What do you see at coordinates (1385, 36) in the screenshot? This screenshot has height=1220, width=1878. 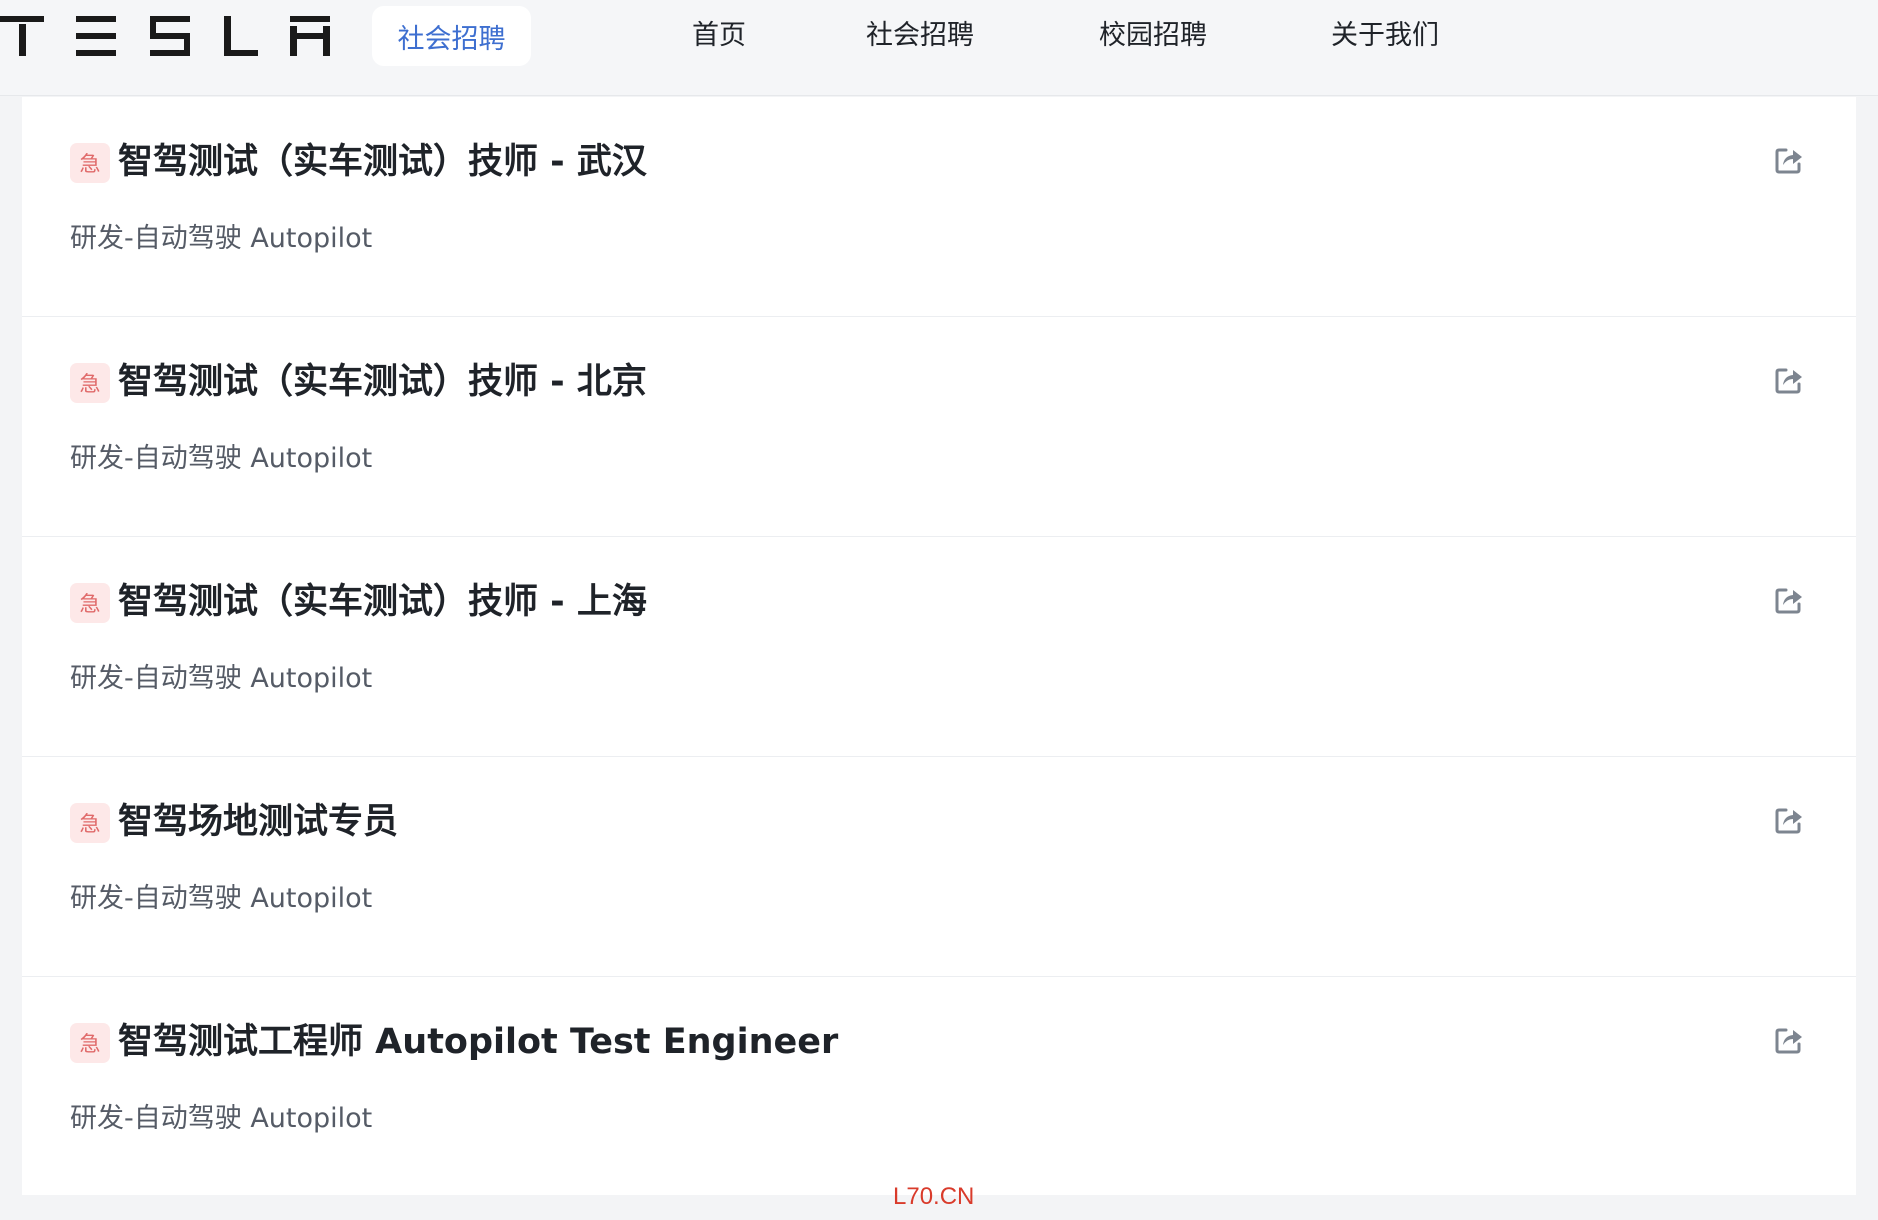 I see `nav-about-us: 关于我们` at bounding box center [1385, 36].